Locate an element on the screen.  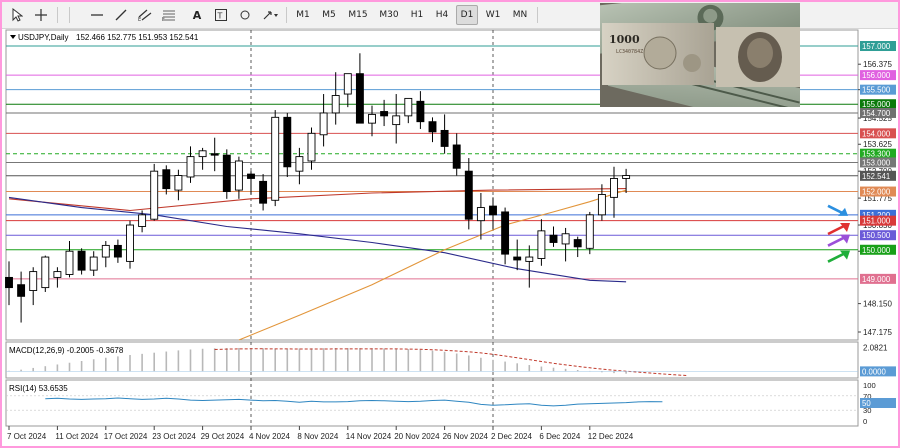
price-level-label: 154.000 is located at coordinates (876, 133).